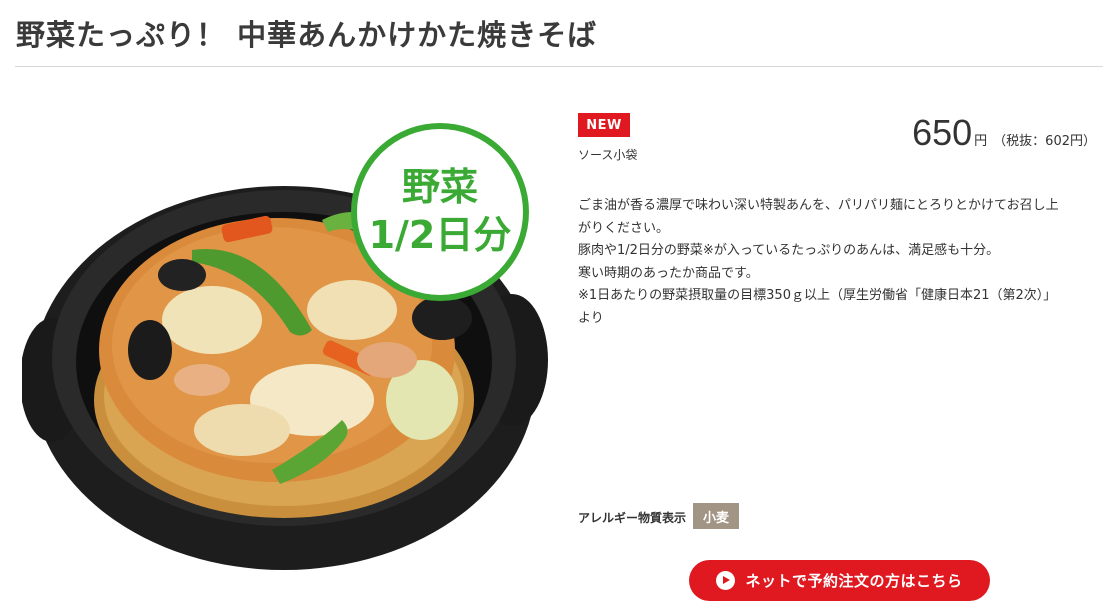  I want to click on play-circle-icon, so click(726, 580).